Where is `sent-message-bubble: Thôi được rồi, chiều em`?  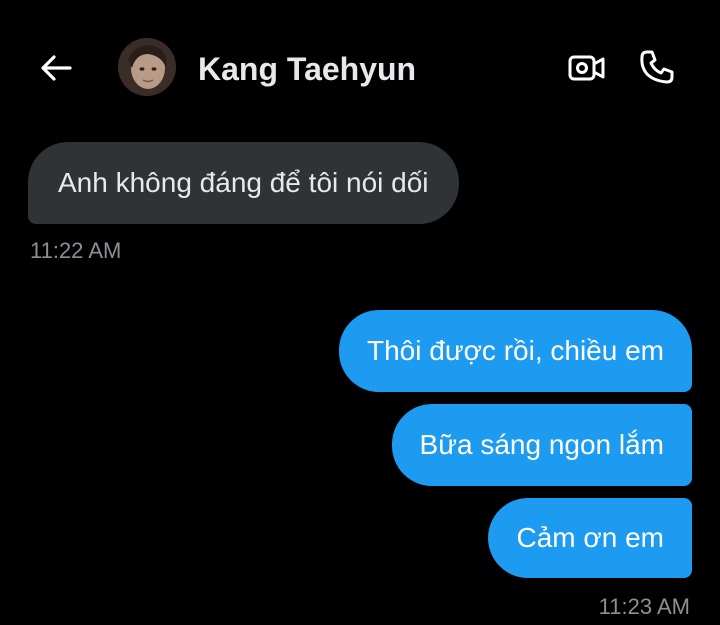
sent-message-bubble: Thôi được rồi, chiều em is located at coordinates (515, 351).